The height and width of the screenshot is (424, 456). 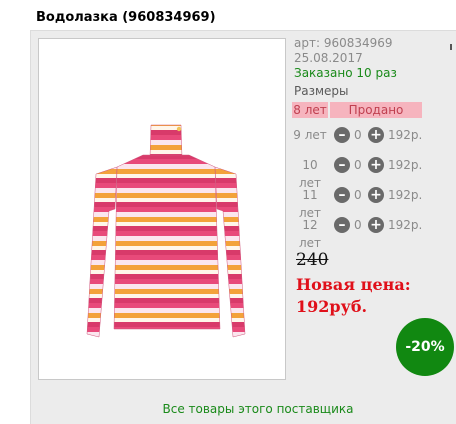 What do you see at coordinates (343, 43) in the screenshot?
I see `article-number: арт: 960834969` at bounding box center [343, 43].